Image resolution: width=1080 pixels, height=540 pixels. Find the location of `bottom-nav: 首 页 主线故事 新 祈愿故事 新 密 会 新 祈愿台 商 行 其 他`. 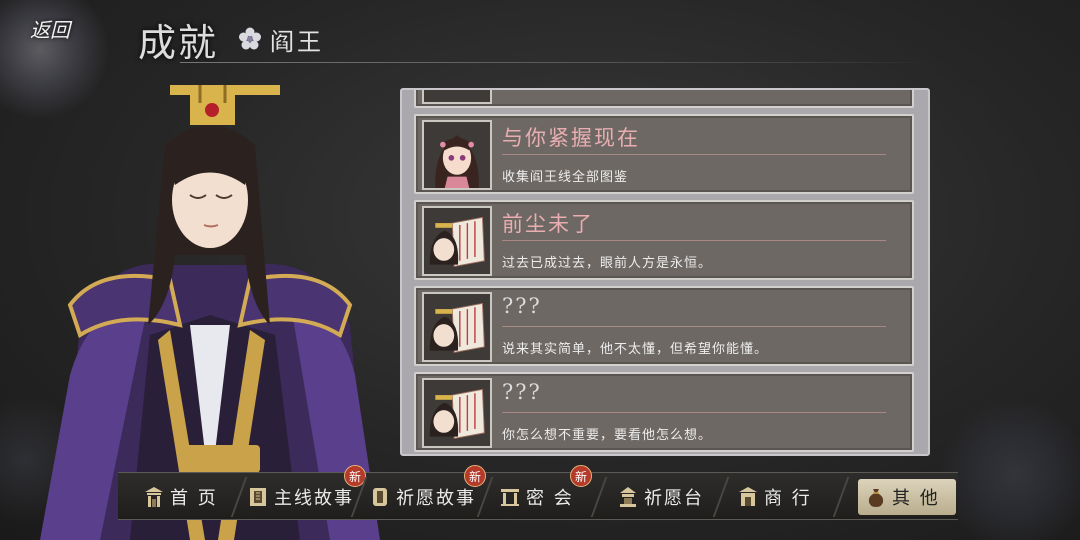

bottom-nav: 首 页 主线故事 新 祈愿故事 新 密 会 新 祈愿台 商 行 其 他 is located at coordinates (538, 493).